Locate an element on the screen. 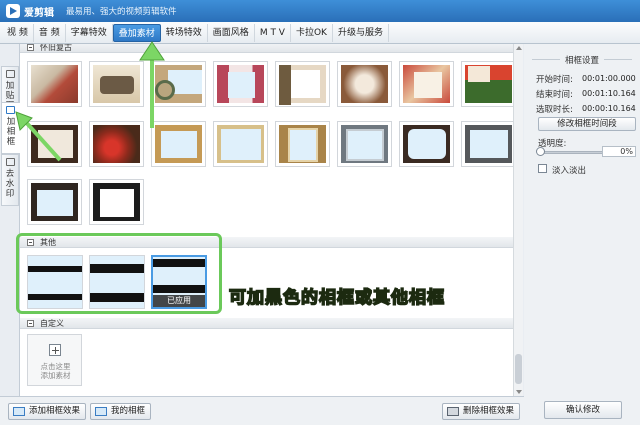 The width and height of the screenshot is (640, 425). my-frames-label: 我的相框 is located at coordinates (128, 411).